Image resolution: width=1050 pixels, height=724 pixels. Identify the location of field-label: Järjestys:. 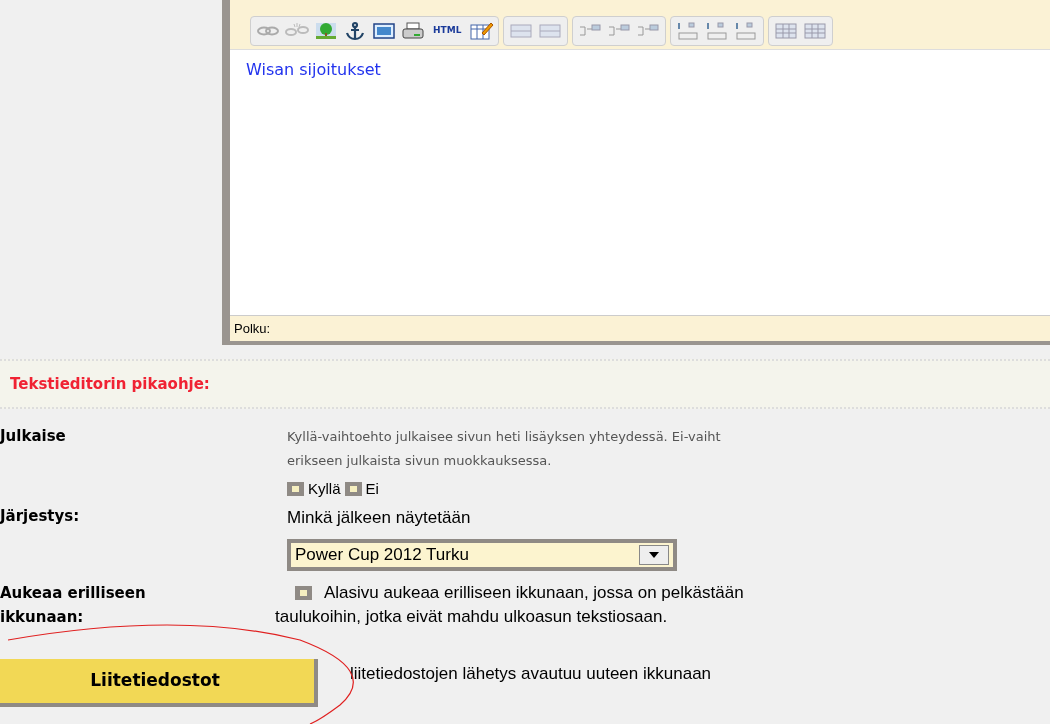
(40, 516).